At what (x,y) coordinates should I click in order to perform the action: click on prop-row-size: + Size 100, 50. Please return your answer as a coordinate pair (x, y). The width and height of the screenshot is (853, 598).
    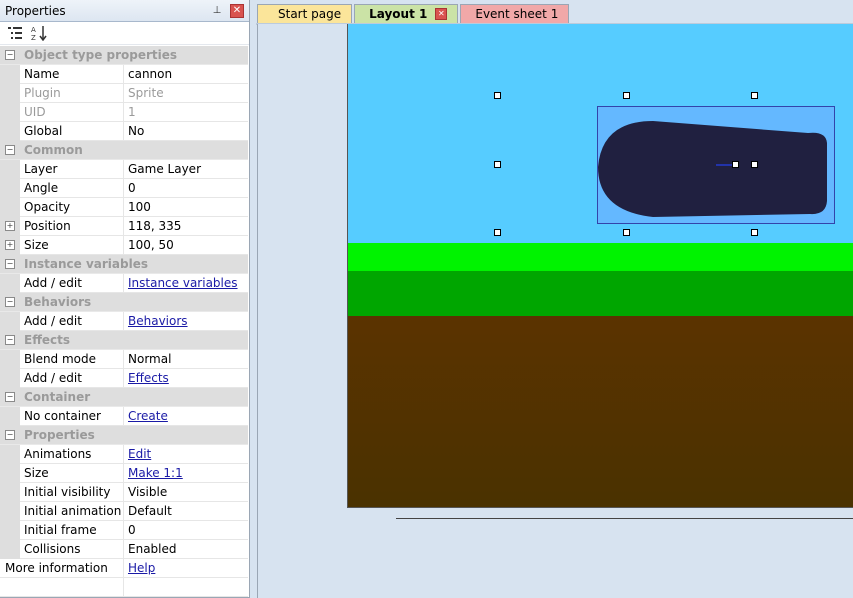
    Looking at the image, I should click on (124, 245).